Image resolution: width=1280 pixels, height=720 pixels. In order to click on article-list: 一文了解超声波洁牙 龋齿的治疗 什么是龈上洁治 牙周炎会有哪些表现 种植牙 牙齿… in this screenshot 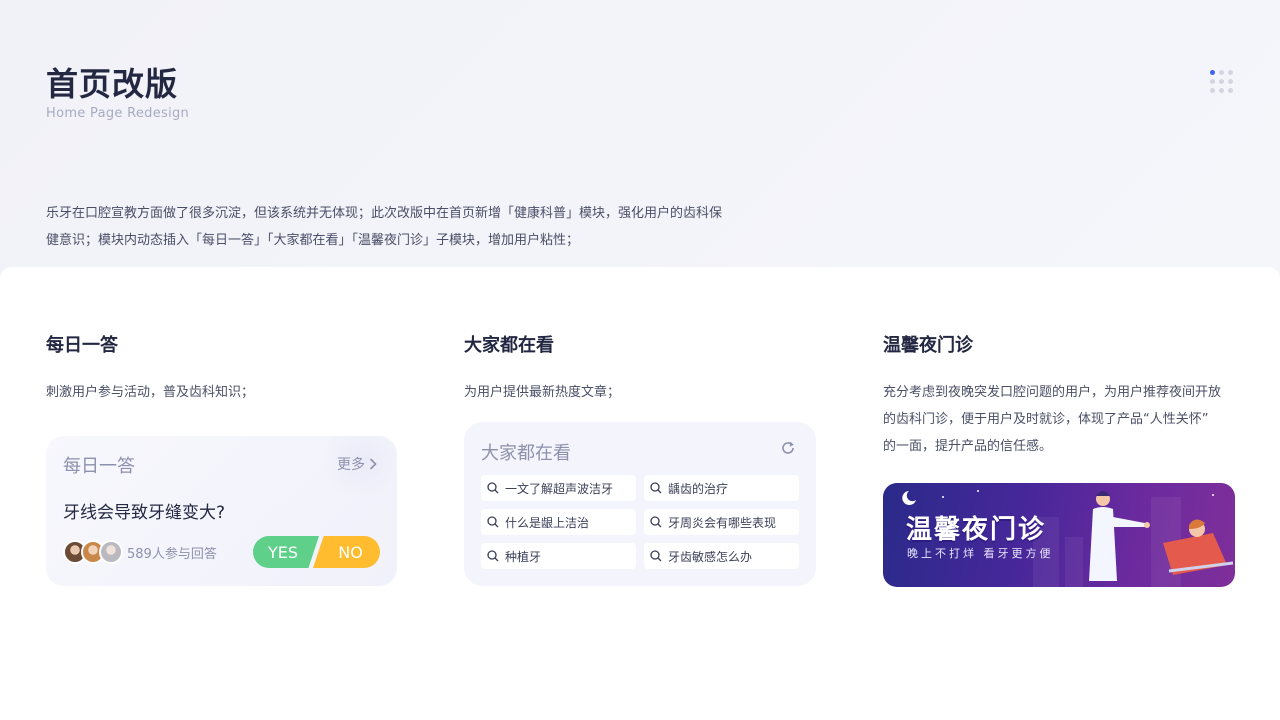, I will do `click(640, 522)`.